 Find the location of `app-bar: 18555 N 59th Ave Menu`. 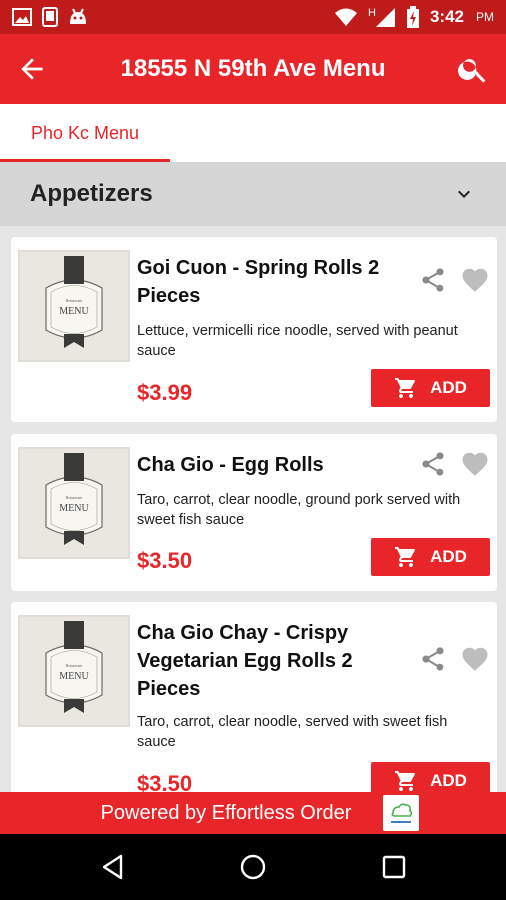

app-bar: 18555 N 59th Ave Menu is located at coordinates (253, 69).